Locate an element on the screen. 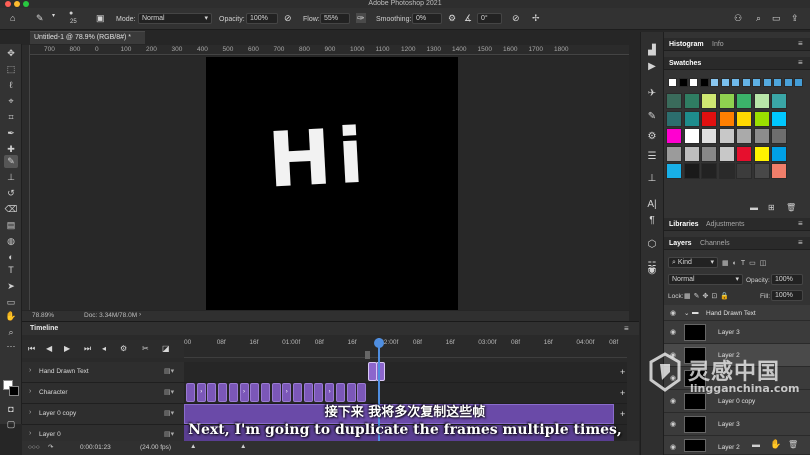  brush-preset-icon: ● is located at coordinates (71, 13).